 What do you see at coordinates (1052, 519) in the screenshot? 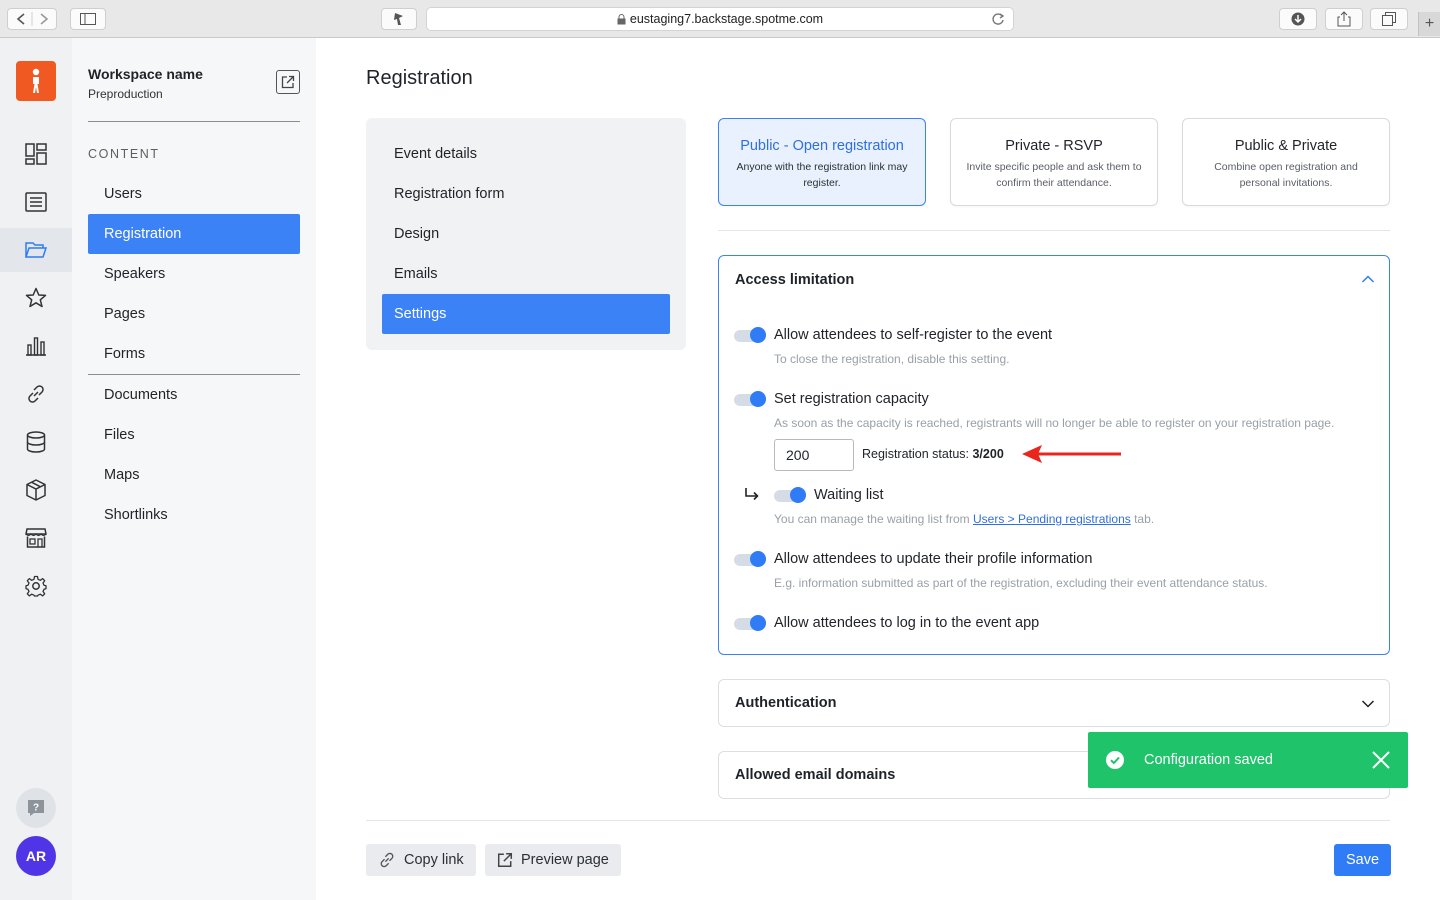
I see `pending-registrations-link: Users > Pending registrations` at bounding box center [1052, 519].